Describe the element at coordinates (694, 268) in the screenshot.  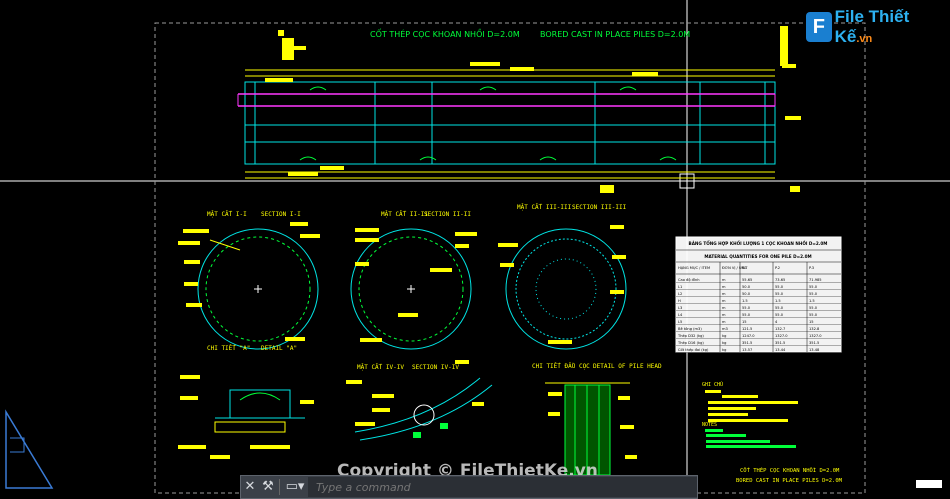
I see `table-header-cell: HẠNG MỤC / ITEM` at that location.